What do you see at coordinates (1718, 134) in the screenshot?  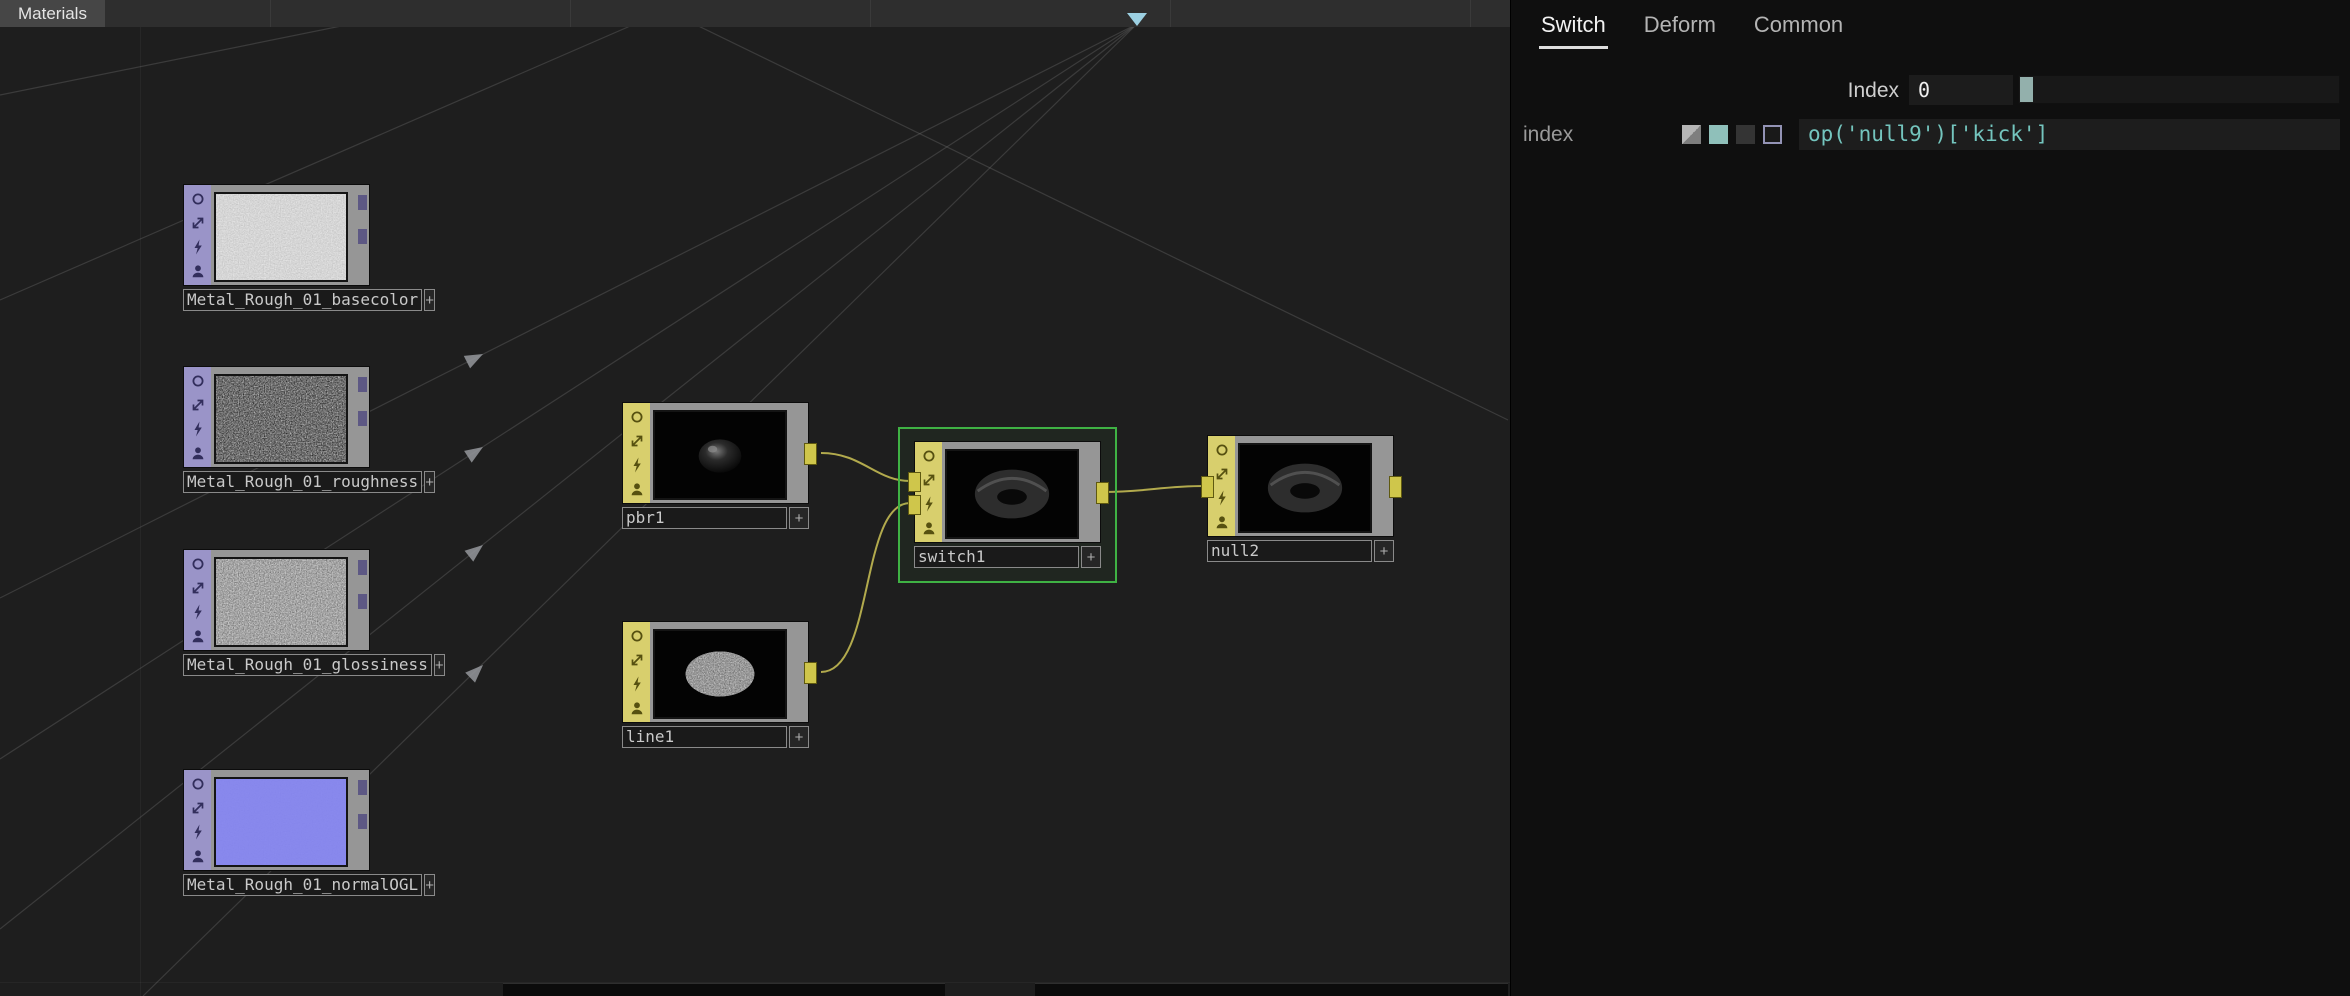 I see `param-mode-expression` at bounding box center [1718, 134].